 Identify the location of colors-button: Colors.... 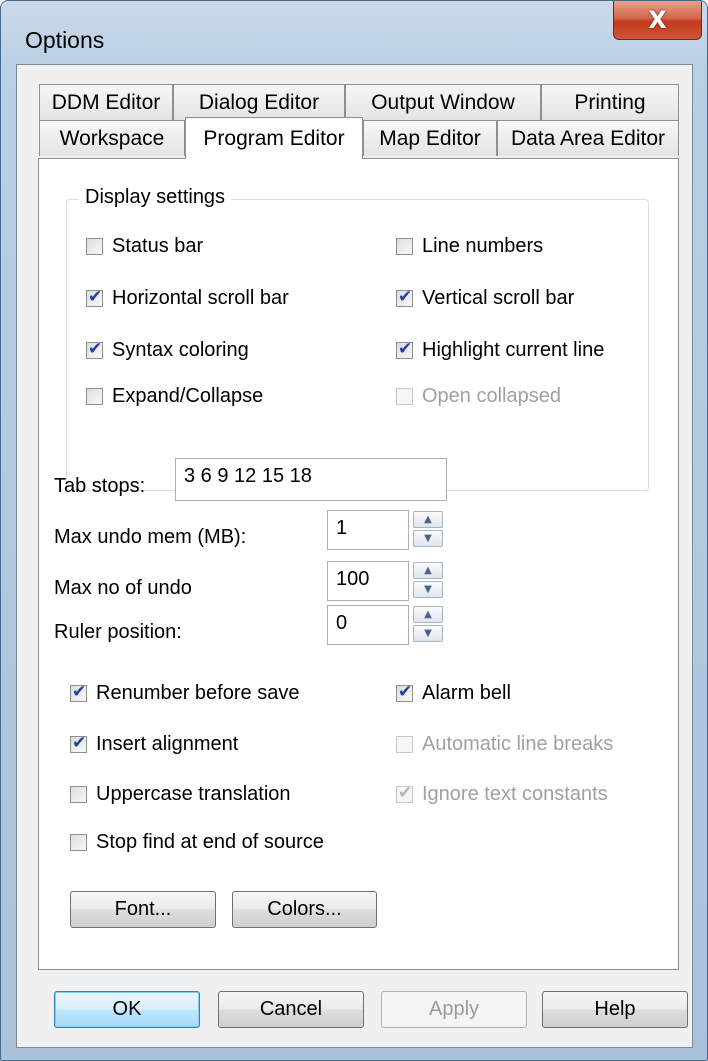
(304, 909).